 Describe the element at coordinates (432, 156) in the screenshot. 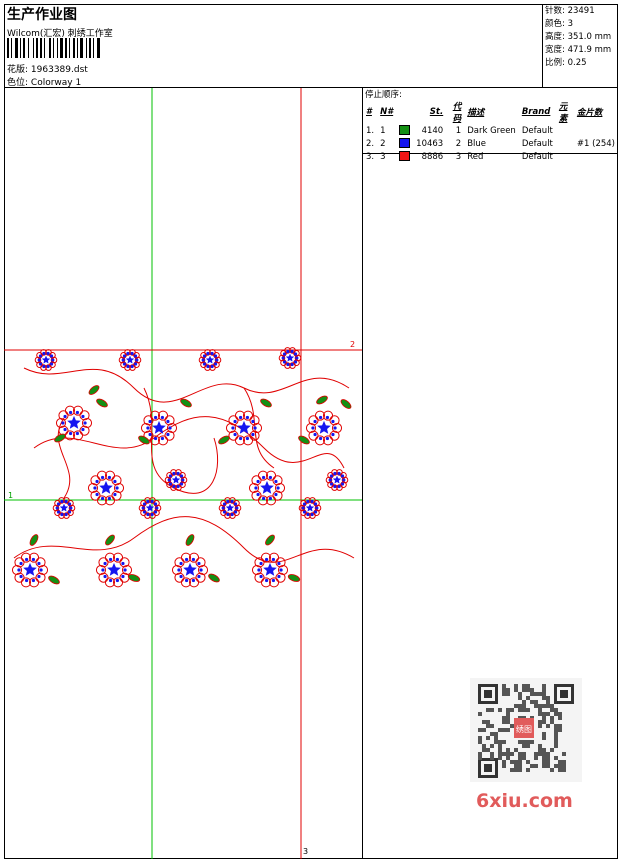

I see `cell-stitches: 8886` at that location.